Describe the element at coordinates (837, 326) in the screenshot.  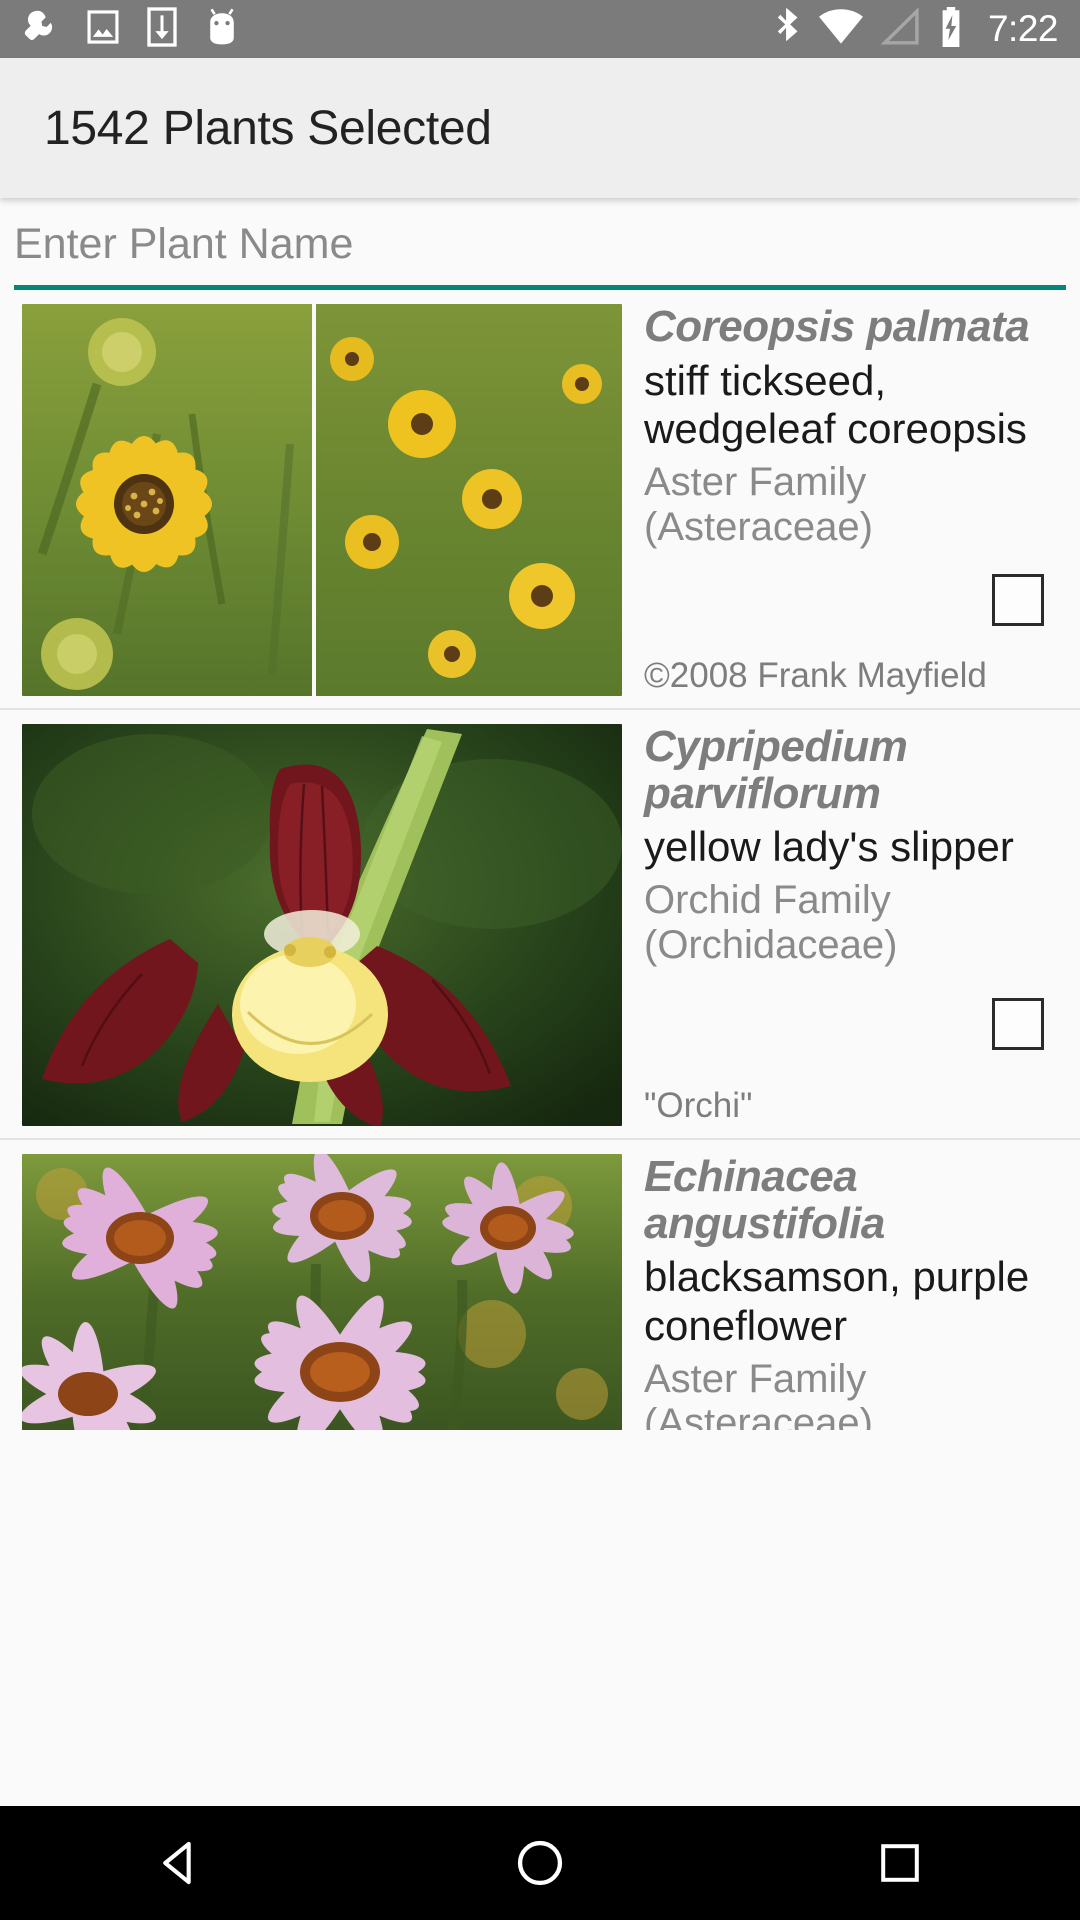
I see `scientific-name: Coreopsis palmata` at that location.